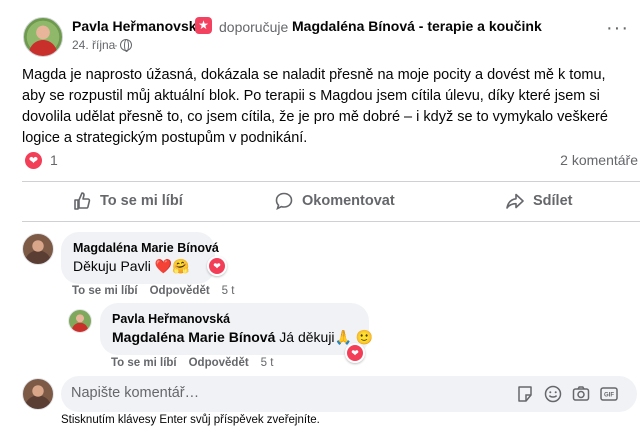  What do you see at coordinates (219, 363) in the screenshot?
I see `reply-reply-link: Odpovědět` at bounding box center [219, 363].